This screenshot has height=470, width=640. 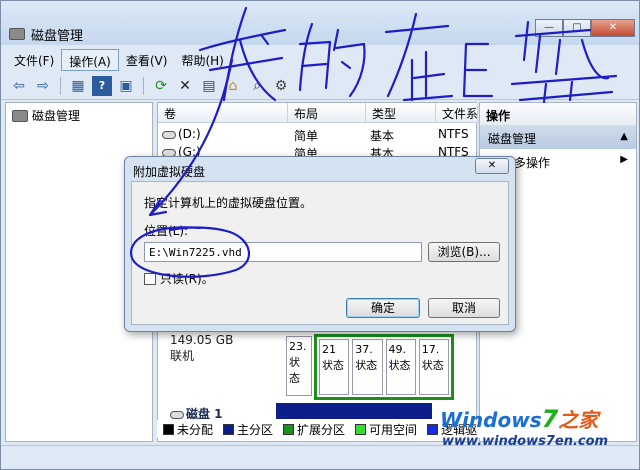 I want to click on disk-icon, so click(x=177, y=414).